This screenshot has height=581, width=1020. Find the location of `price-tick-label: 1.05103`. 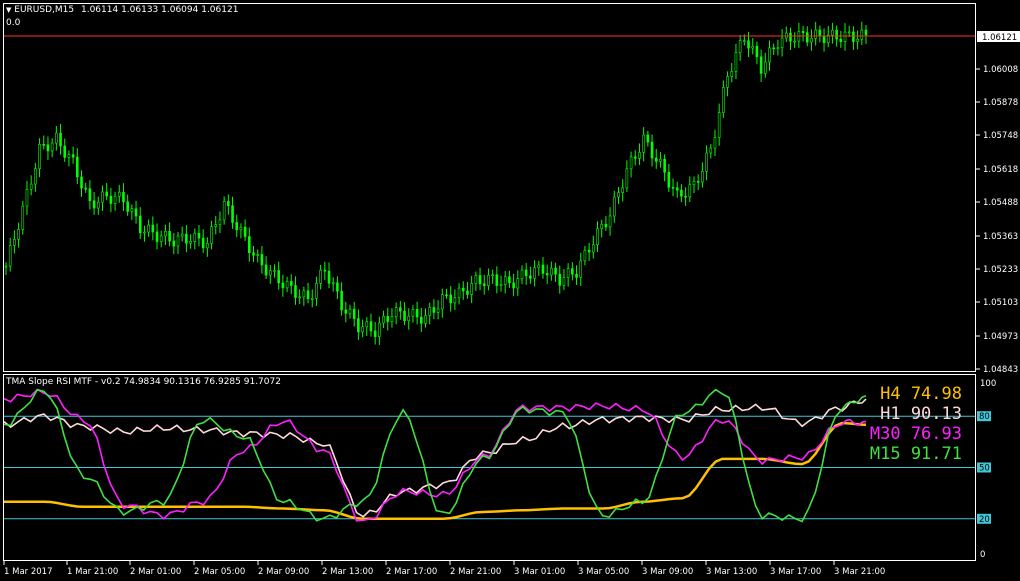

price-tick-label: 1.05103 is located at coordinates (1000, 303).